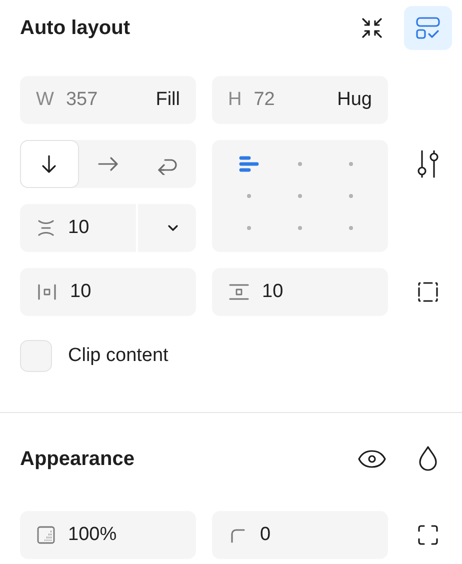 Image resolution: width=462 pixels, height=564 pixels. I want to click on sizing-mode: Fill, so click(168, 100).